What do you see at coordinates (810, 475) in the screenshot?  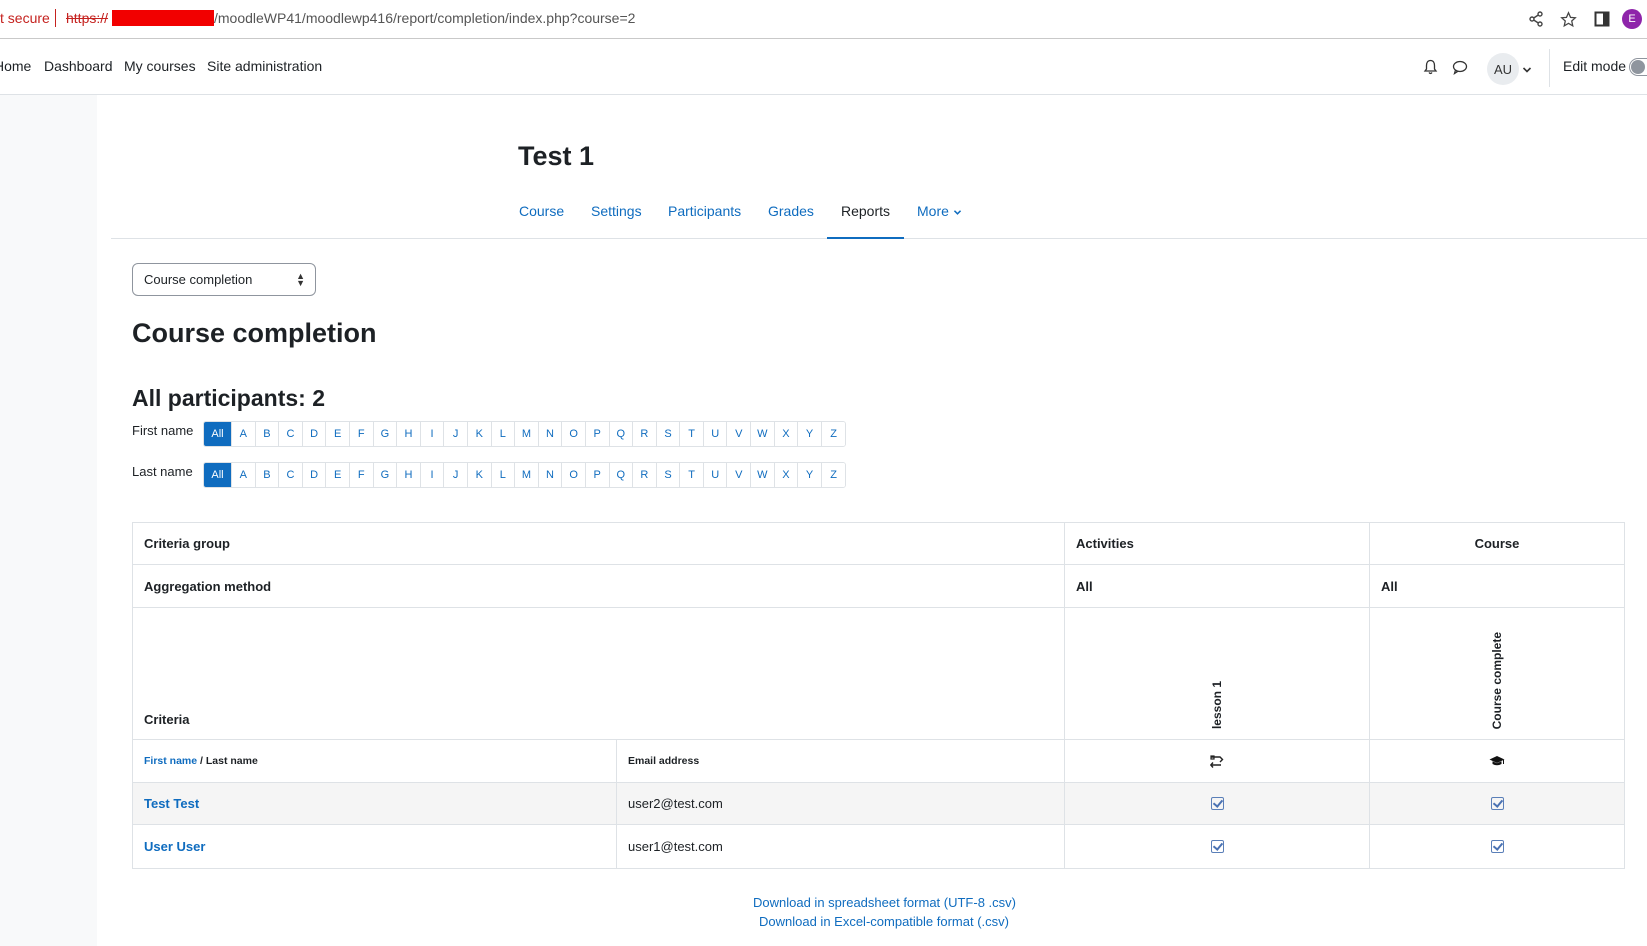 I see `last-name-initial-y: Y` at bounding box center [810, 475].